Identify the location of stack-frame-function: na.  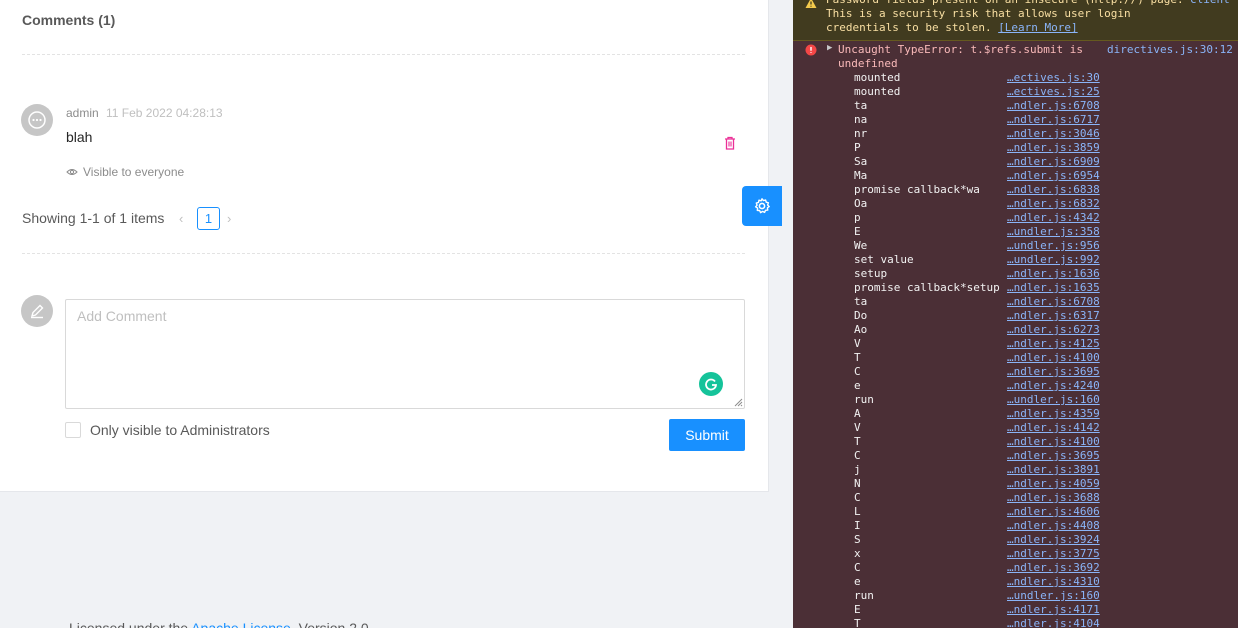
(861, 119).